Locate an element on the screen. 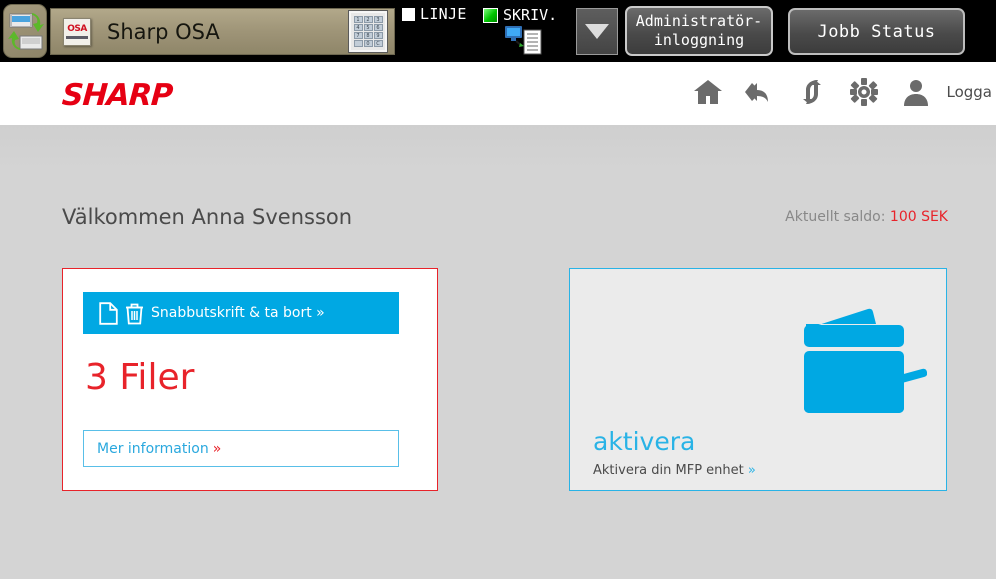 This screenshot has width=996, height=579. balance-label: Aktuellt saldo: is located at coordinates (835, 217).